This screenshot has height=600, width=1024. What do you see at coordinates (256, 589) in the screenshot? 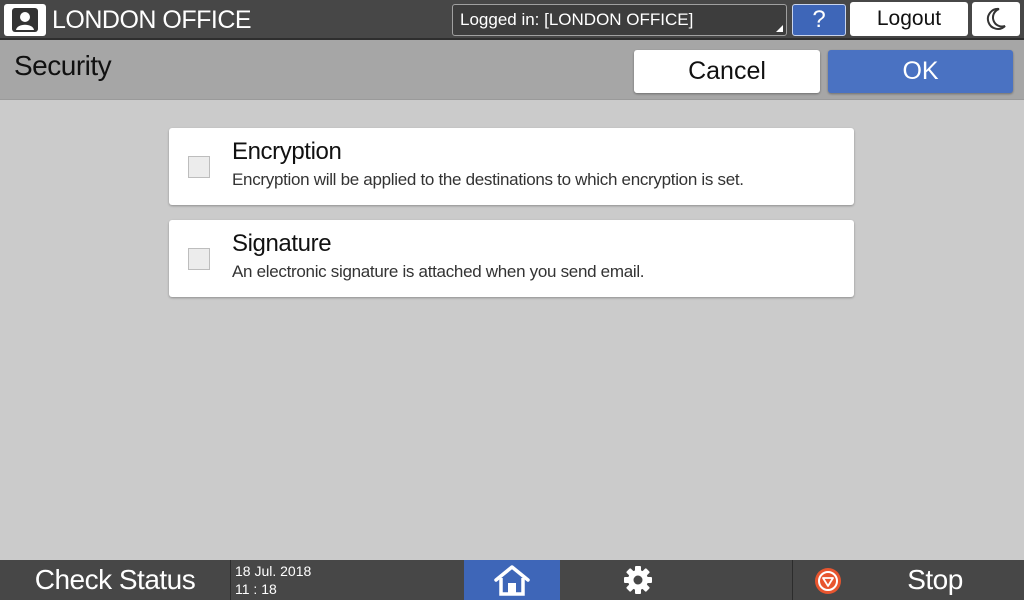
I see `time-label: 11 : 18` at bounding box center [256, 589].